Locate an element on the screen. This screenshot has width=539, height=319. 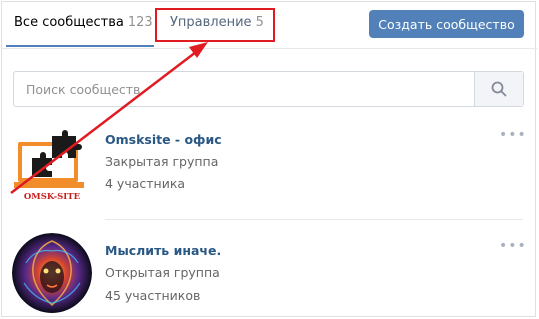
tab-all-groups-label: Все сообщества is located at coordinates (69, 22).